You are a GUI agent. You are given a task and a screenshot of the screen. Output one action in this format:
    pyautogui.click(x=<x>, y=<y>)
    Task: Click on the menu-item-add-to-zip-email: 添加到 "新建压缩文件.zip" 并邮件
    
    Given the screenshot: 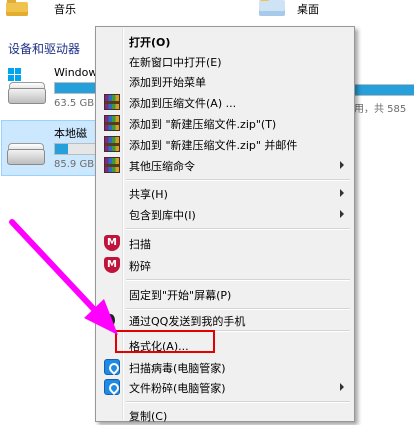 What is the action you would take?
    pyautogui.click(x=225, y=144)
    